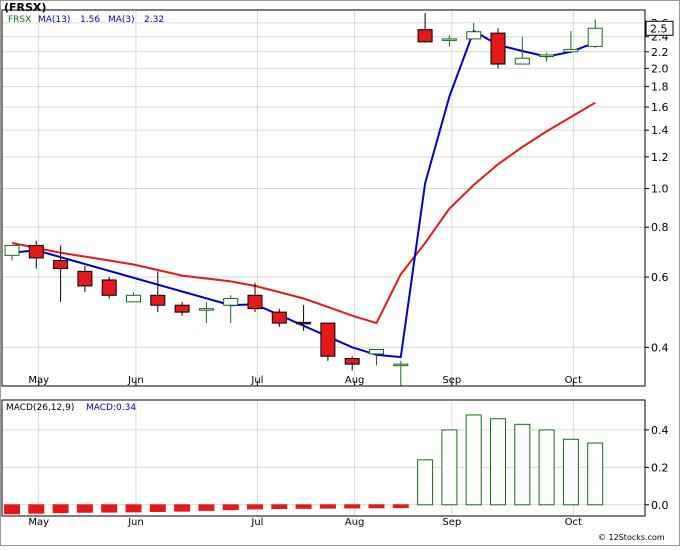  I want to click on price-tick-label: 1.4, so click(660, 130).